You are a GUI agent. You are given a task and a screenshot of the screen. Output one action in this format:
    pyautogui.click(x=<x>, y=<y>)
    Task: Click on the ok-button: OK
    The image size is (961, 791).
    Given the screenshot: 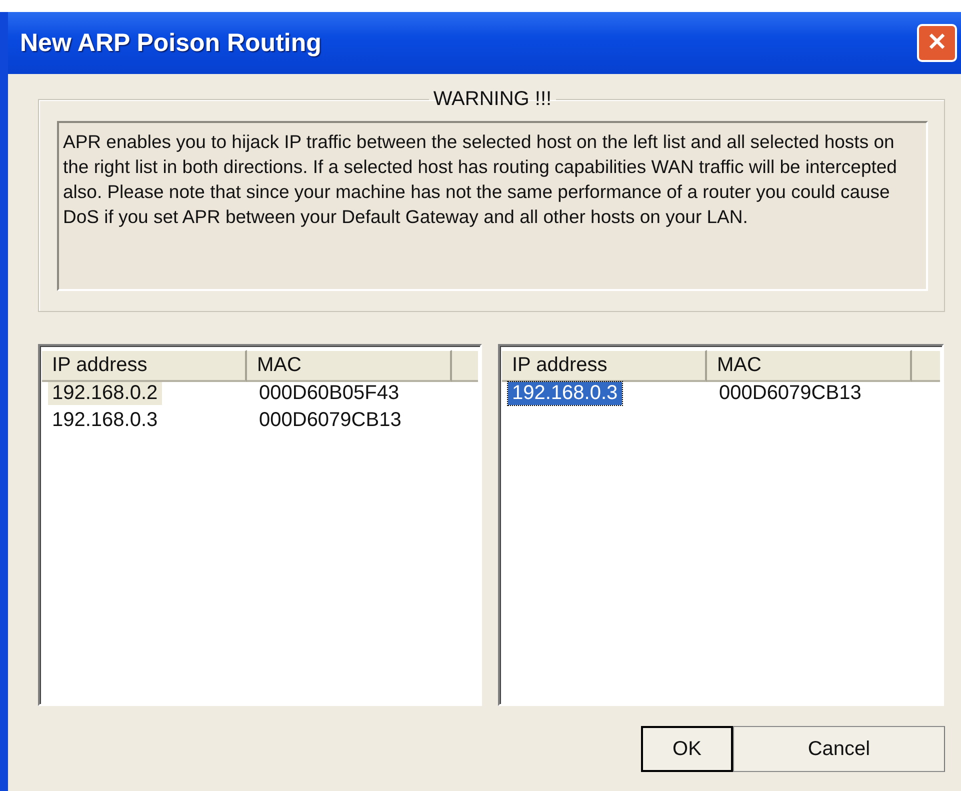 What is the action you would take?
    pyautogui.click(x=687, y=749)
    